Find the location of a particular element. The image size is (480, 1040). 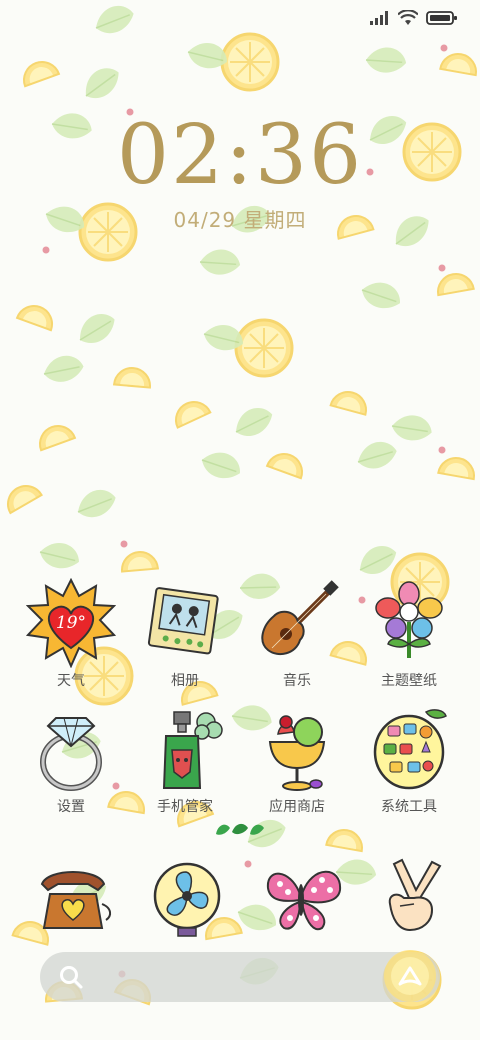

app-gallery: 相册 is located at coordinates (185, 634).